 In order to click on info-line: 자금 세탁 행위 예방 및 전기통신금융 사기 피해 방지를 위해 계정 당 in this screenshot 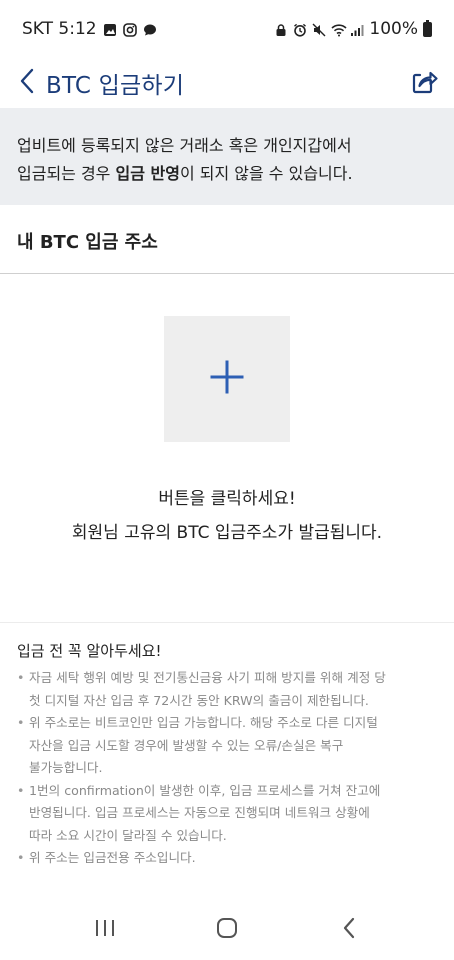, I will do `click(207, 677)`.